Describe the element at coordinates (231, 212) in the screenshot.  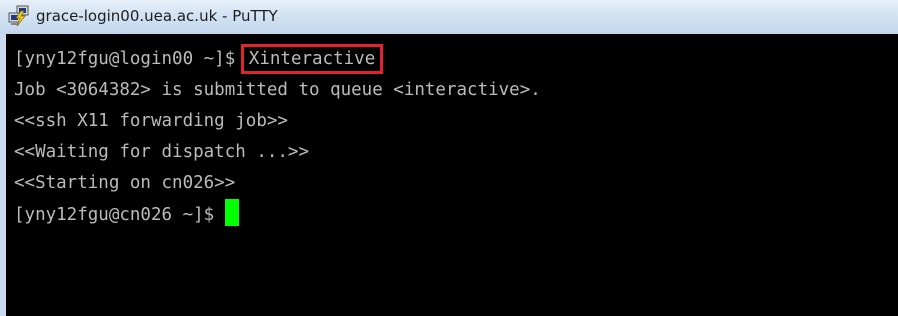
I see `text-cursor` at that location.